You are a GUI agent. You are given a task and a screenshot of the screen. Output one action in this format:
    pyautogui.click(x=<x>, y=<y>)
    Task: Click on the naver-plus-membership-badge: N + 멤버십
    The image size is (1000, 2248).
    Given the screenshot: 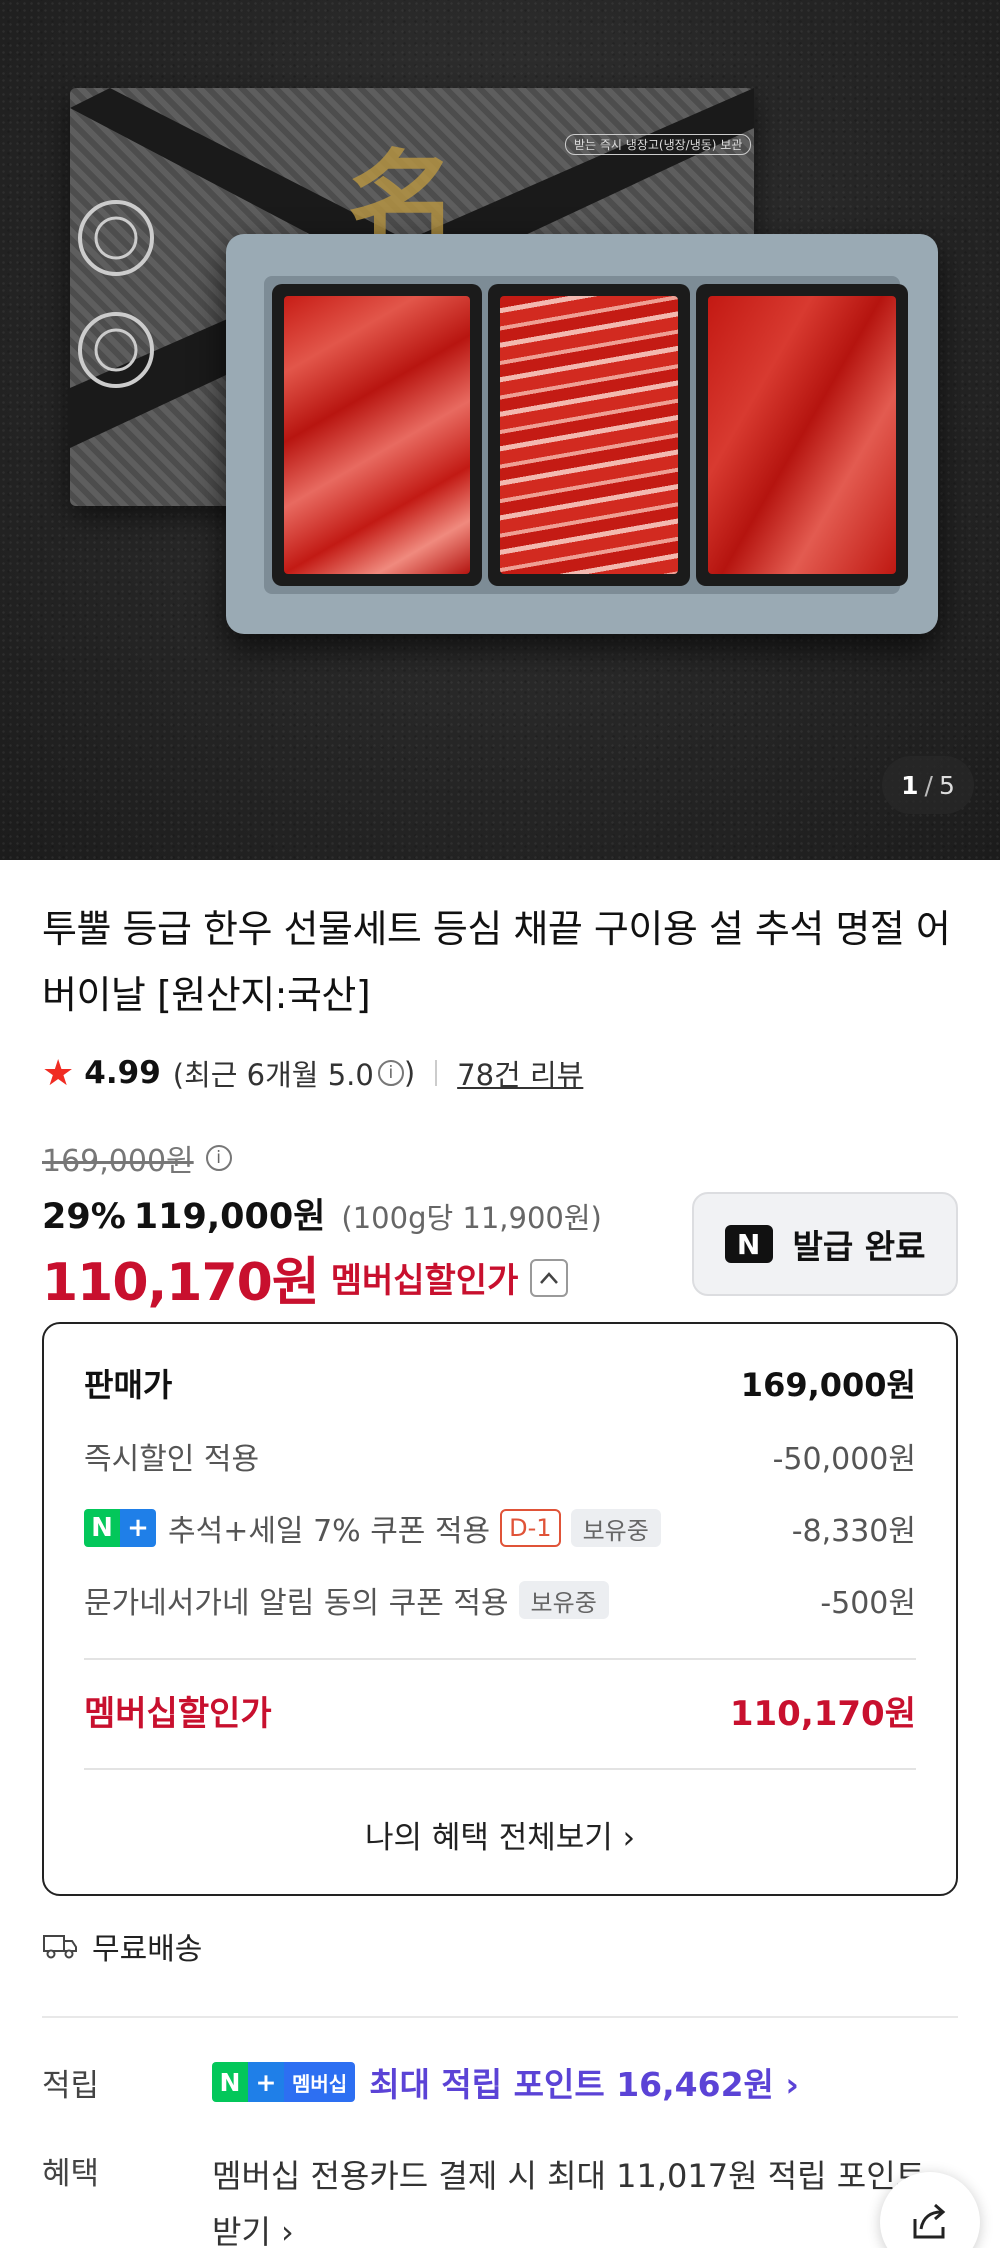 What is the action you would take?
    pyautogui.click(x=284, y=2082)
    